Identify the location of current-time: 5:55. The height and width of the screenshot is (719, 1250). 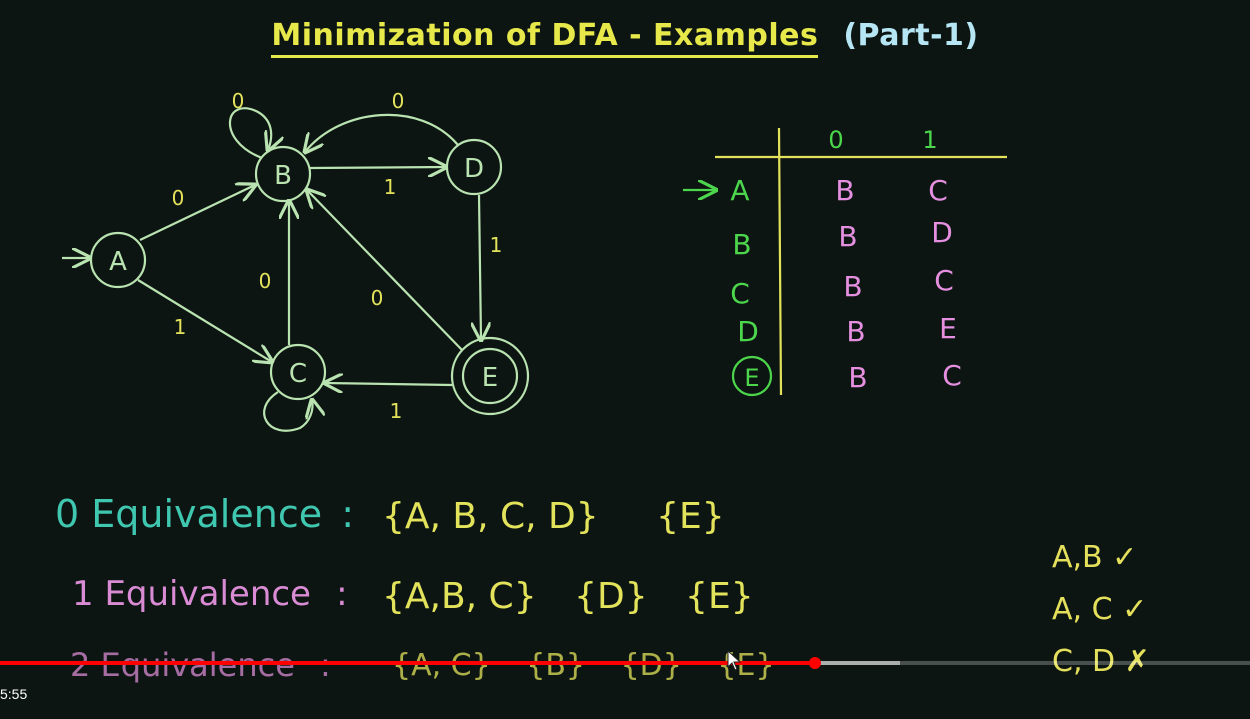
(14, 694).